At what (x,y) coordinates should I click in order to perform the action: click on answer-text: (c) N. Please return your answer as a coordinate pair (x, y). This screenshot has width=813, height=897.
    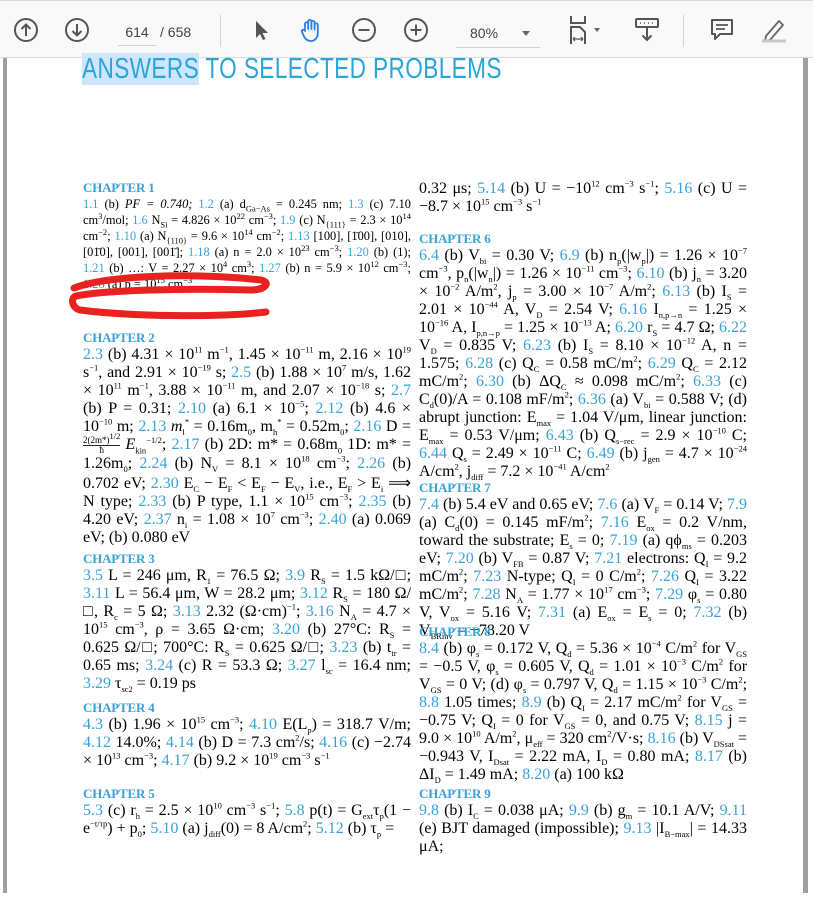
    Looking at the image, I should click on (310, 220).